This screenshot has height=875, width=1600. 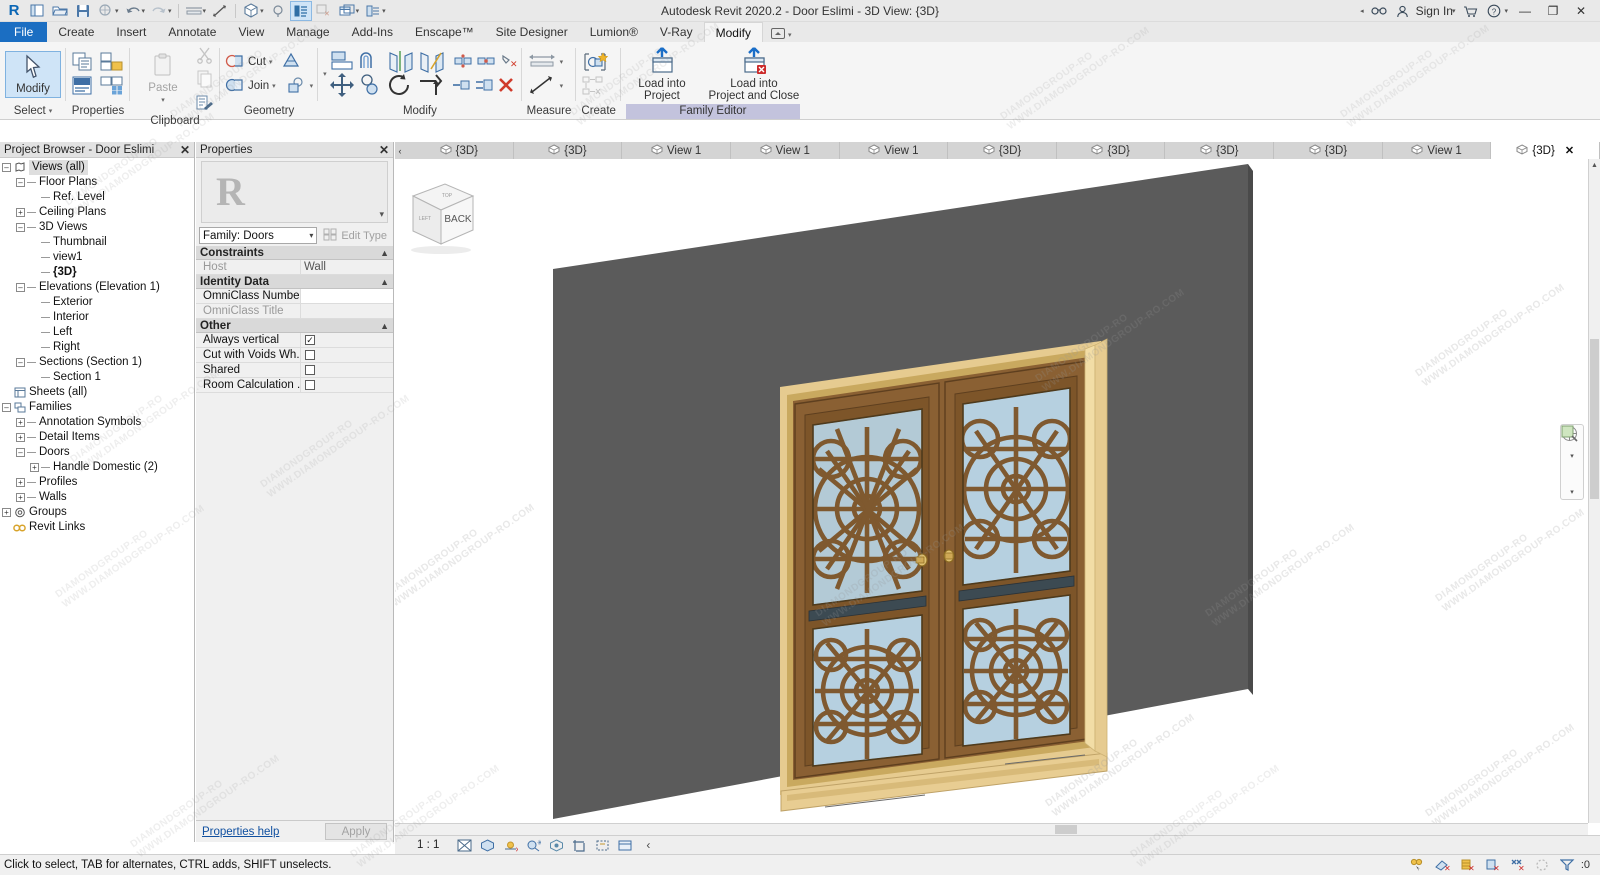 I want to click on delete-icon, so click(x=506, y=86).